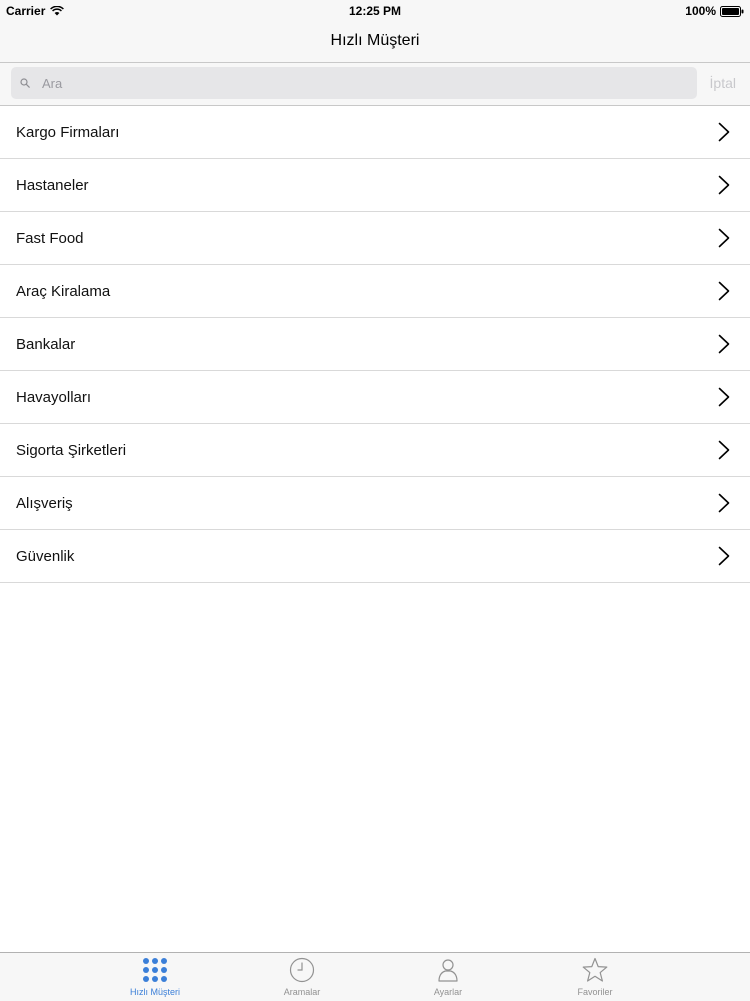 The image size is (750, 1001). I want to click on list-item-label: Alışveriş, so click(44, 503).